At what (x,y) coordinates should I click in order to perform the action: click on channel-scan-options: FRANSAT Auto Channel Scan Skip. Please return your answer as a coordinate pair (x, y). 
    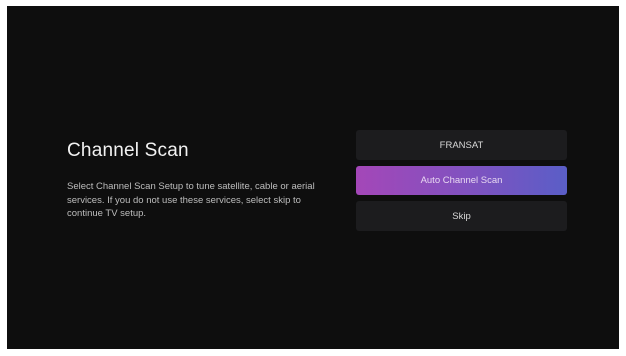
    Looking at the image, I should click on (461, 183).